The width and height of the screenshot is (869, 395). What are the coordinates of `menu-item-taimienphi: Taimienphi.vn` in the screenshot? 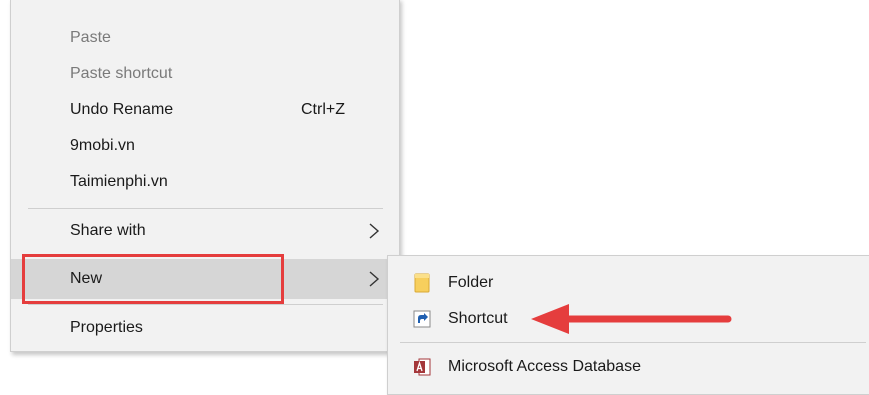 It's located at (205, 182).